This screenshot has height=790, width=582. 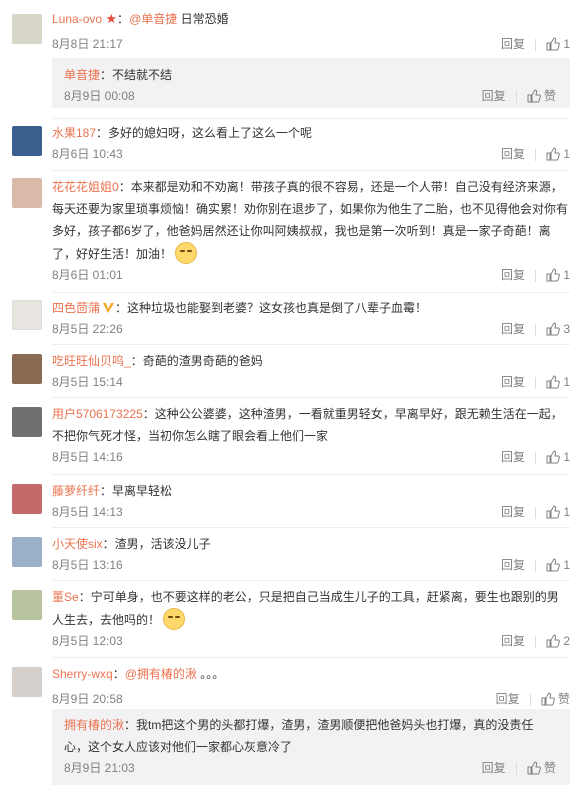 I want to click on angry-emoji-icon, so click(x=174, y=619).